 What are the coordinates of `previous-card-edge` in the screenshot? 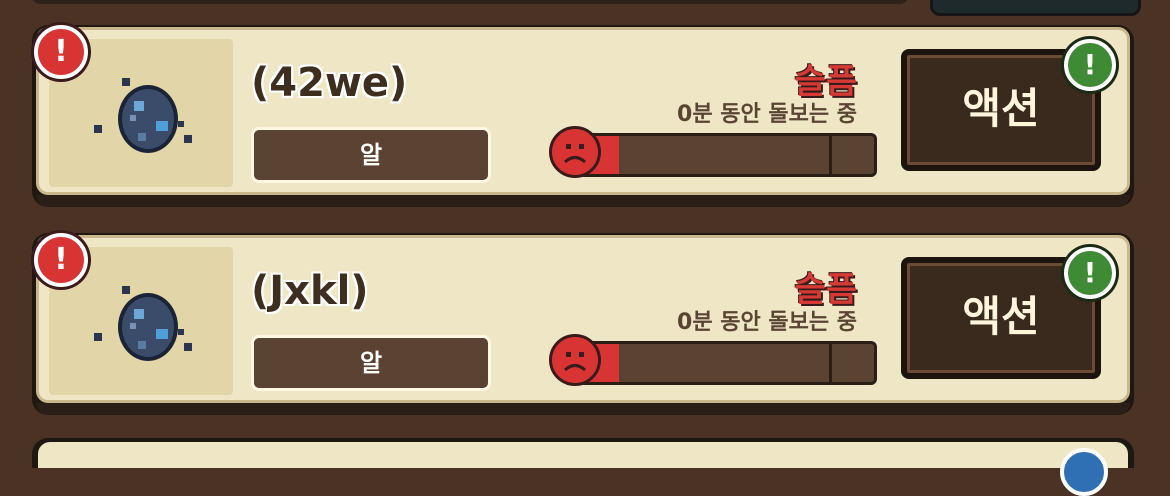 It's located at (470, 2).